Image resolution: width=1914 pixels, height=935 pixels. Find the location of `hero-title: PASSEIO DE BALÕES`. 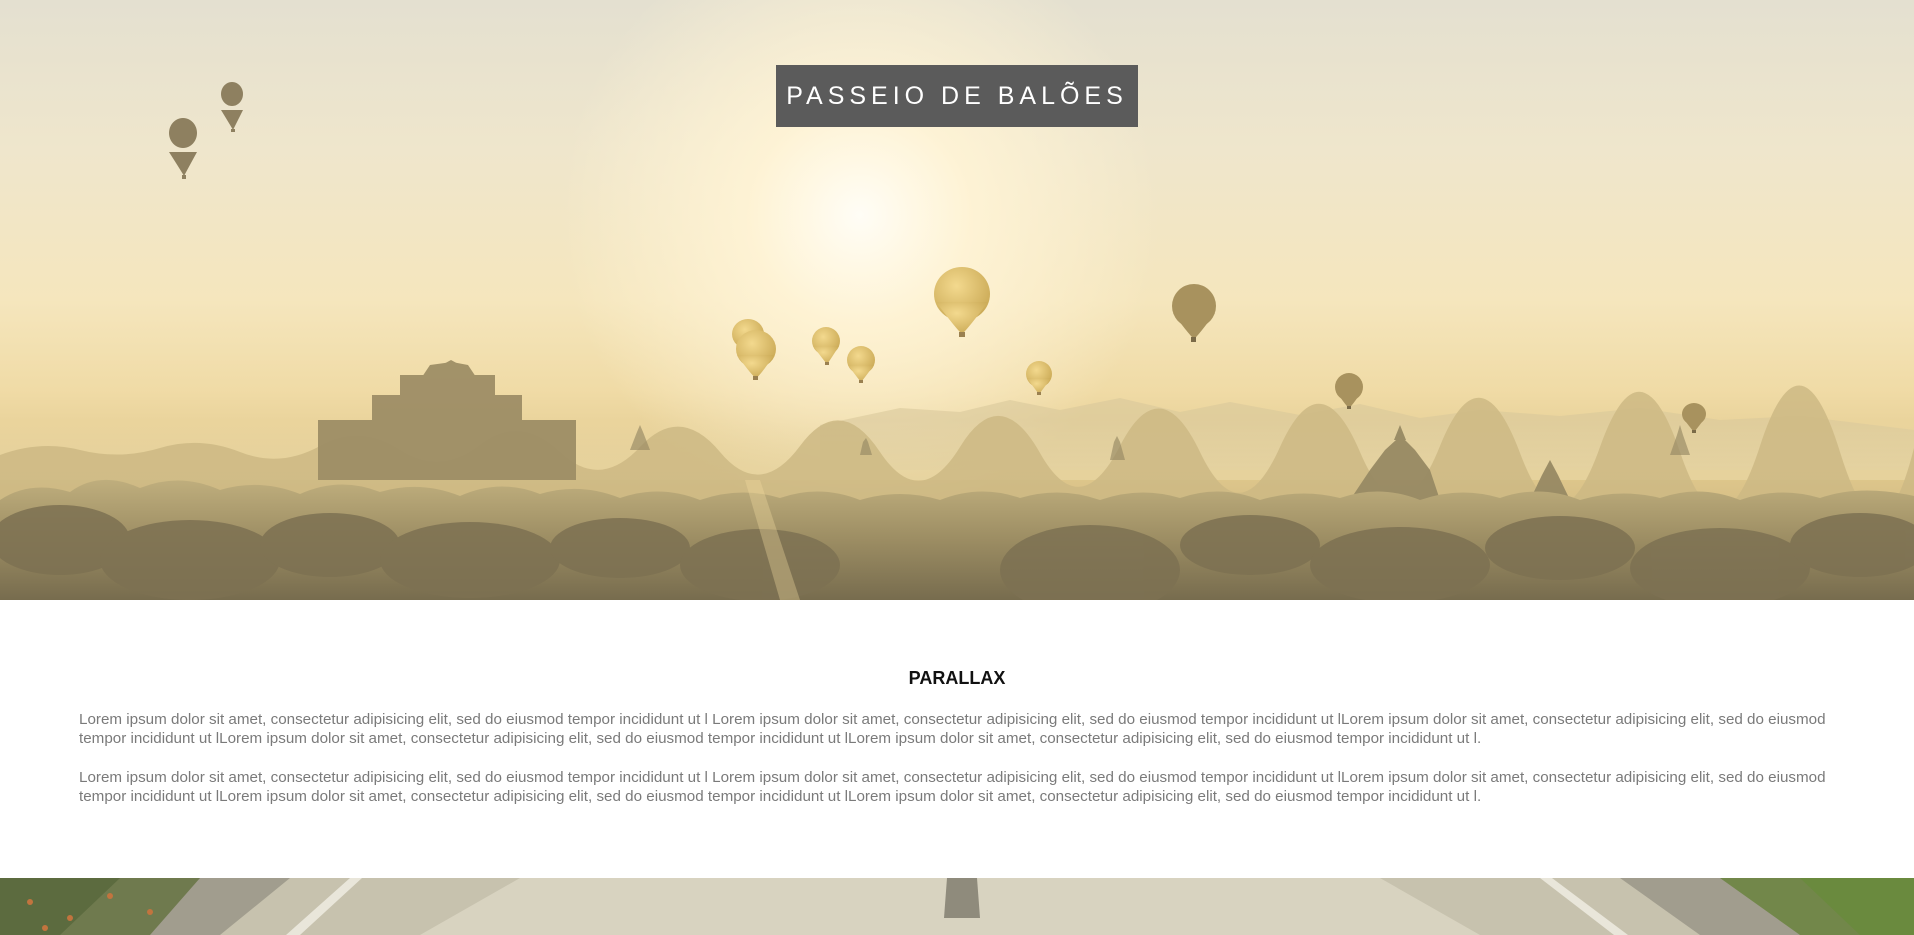

hero-title: PASSEIO DE BALÕES is located at coordinates (957, 95).